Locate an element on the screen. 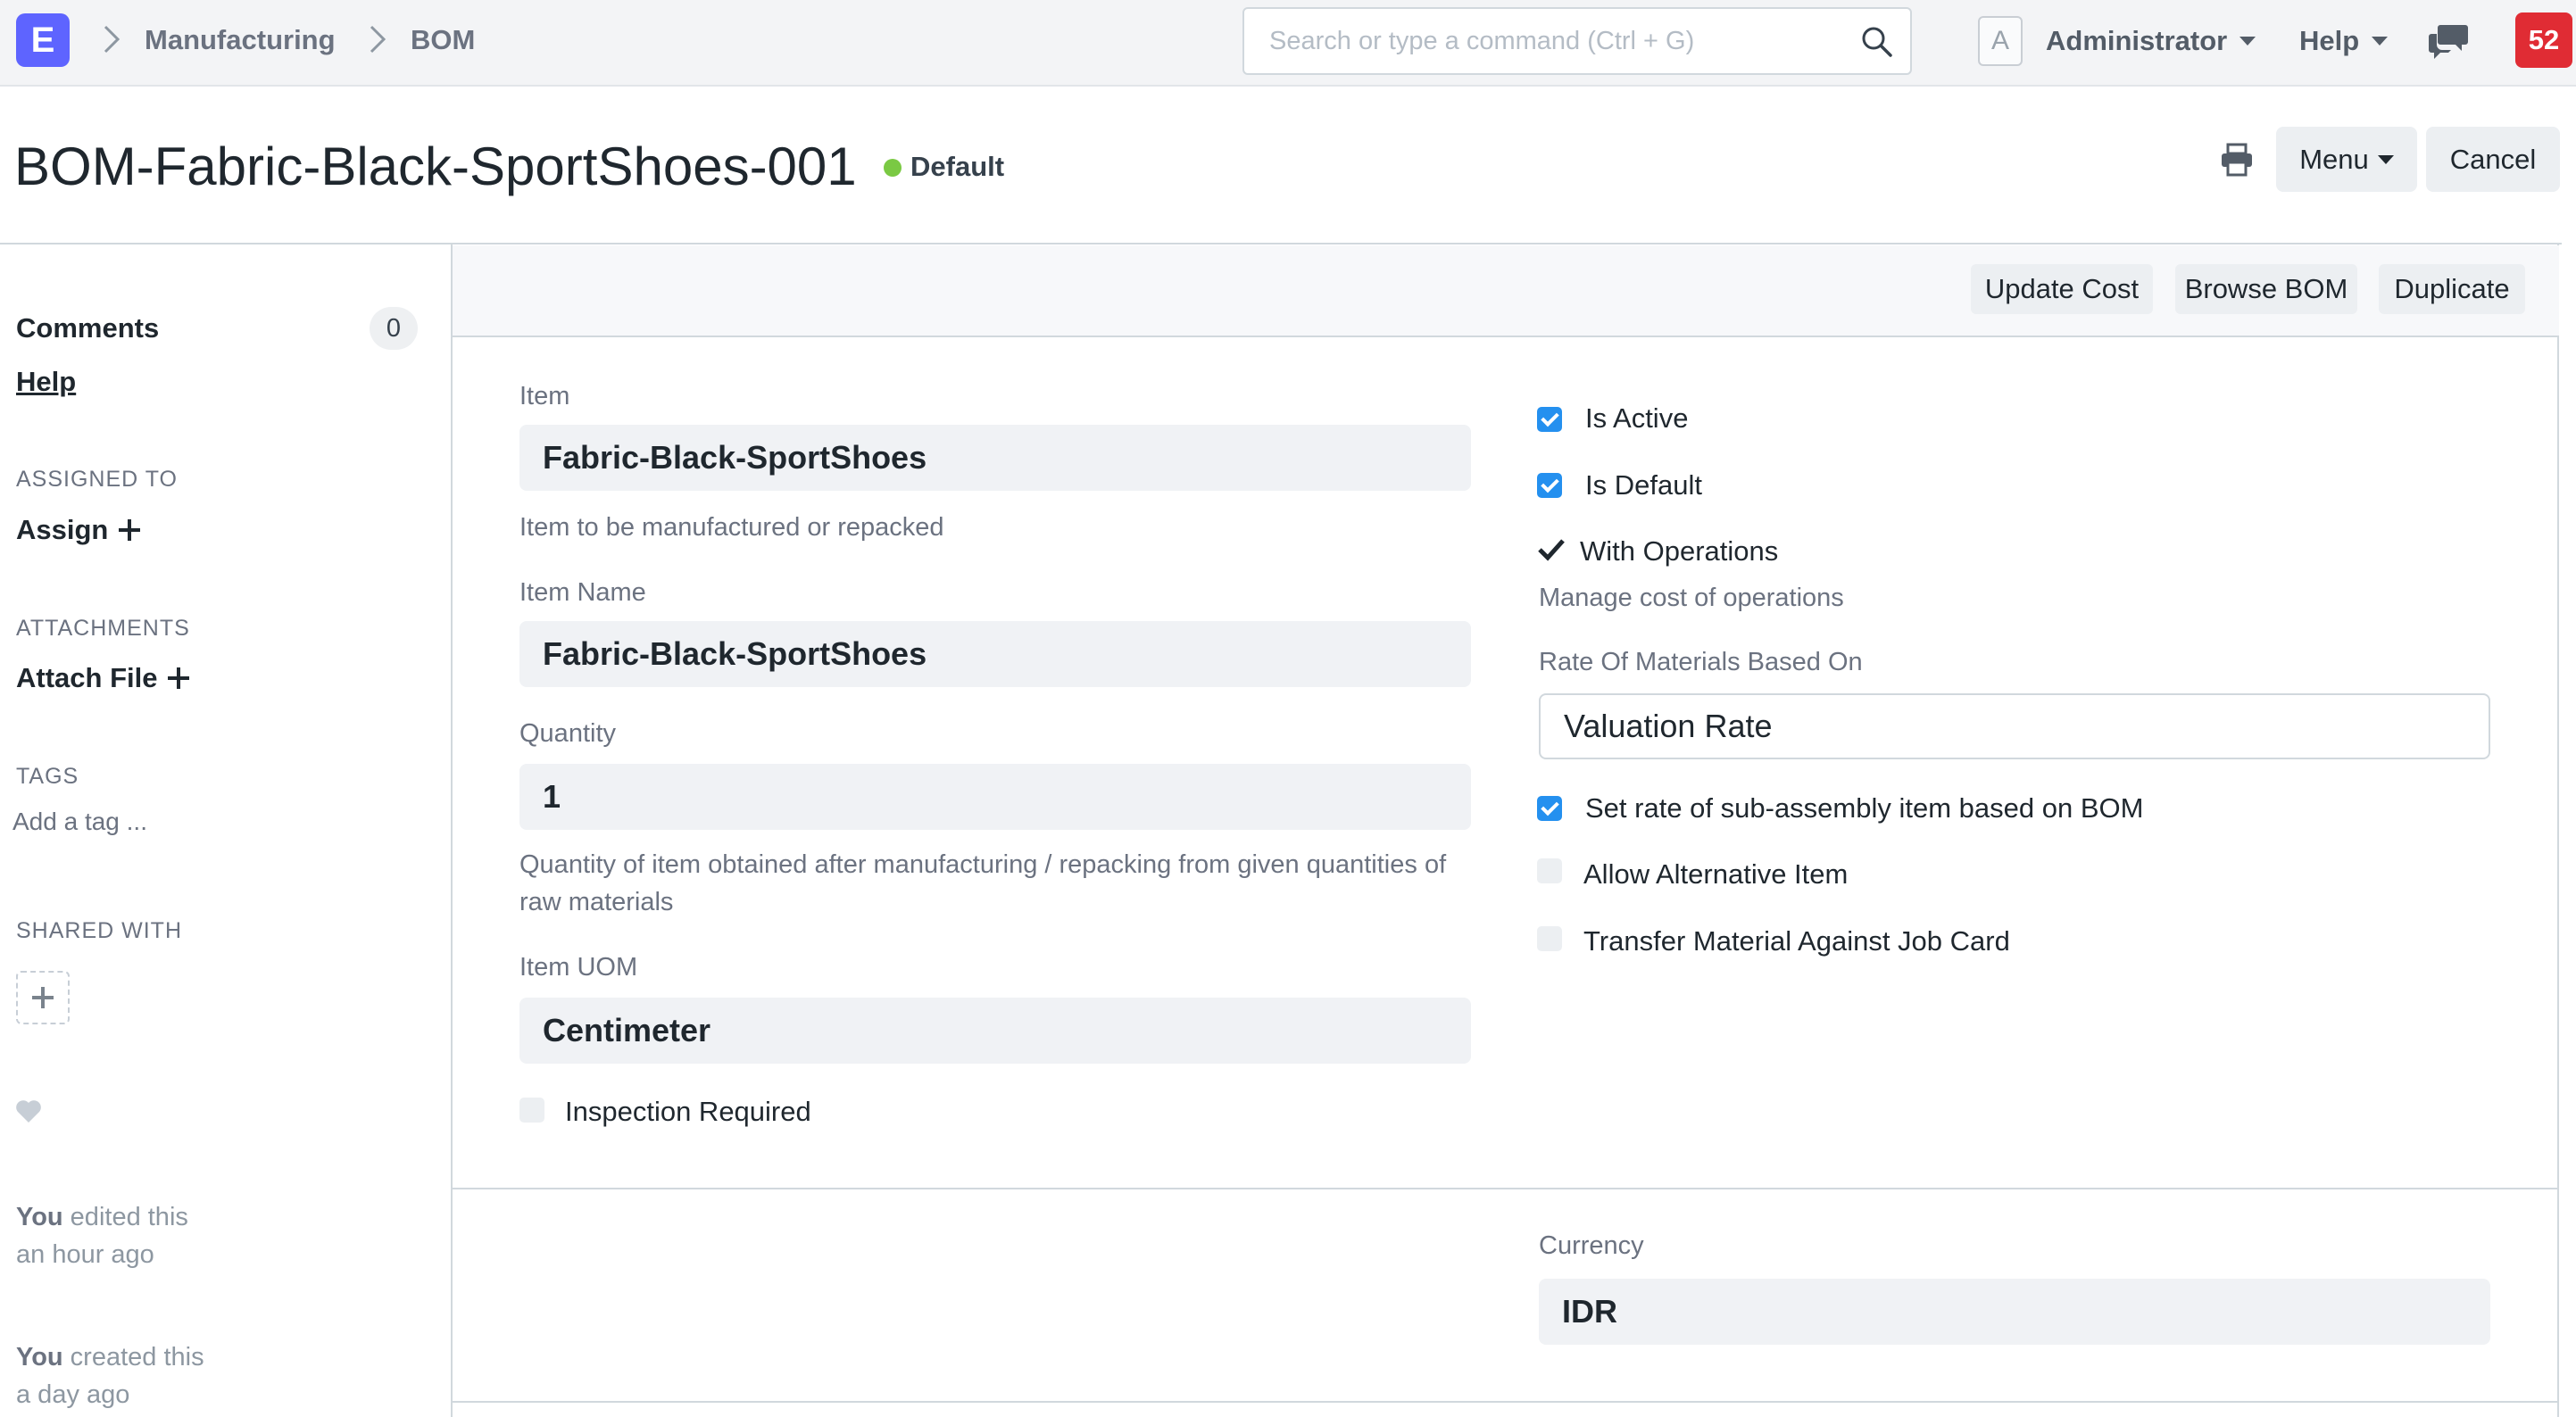  timeline-time: a day ago is located at coordinates (73, 1395).